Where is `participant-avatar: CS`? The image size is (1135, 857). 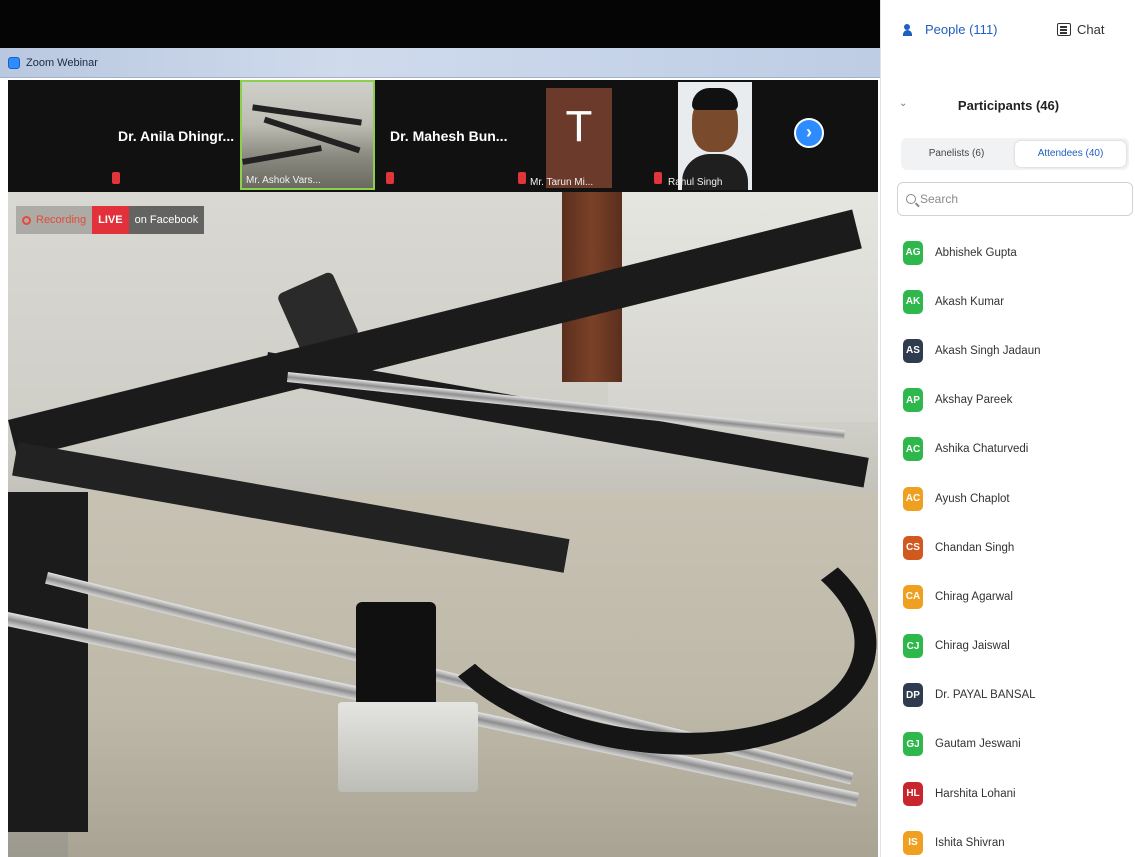 participant-avatar: CS is located at coordinates (913, 547).